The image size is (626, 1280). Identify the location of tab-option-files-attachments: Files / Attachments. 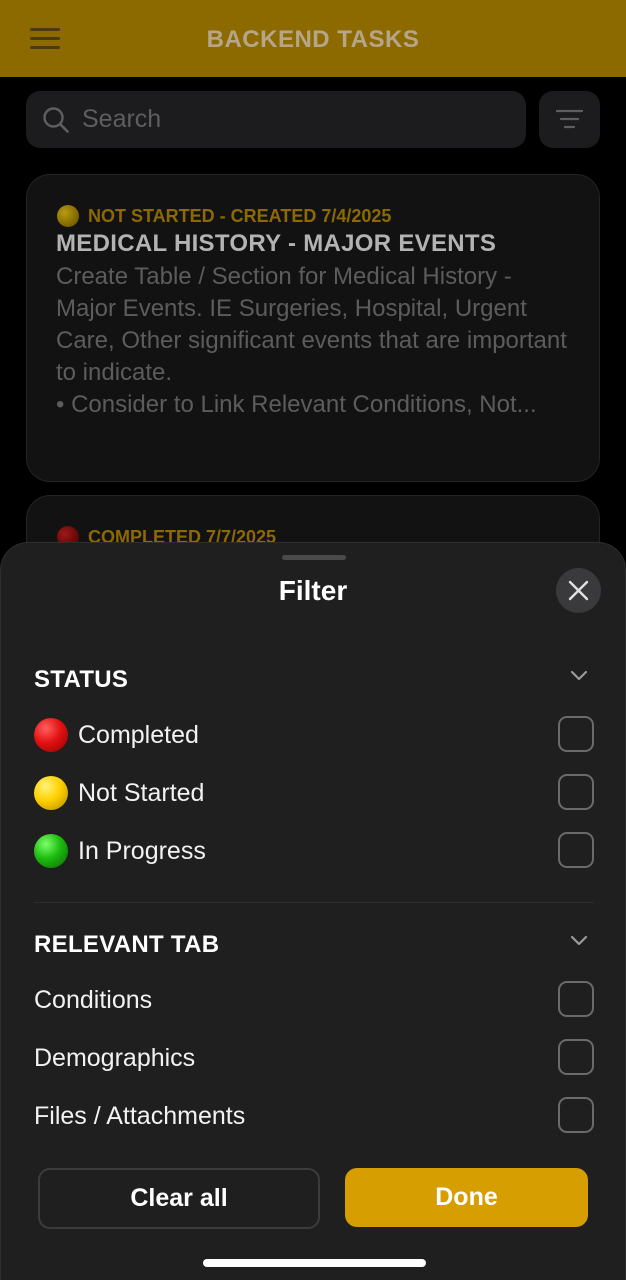
(315, 1116).